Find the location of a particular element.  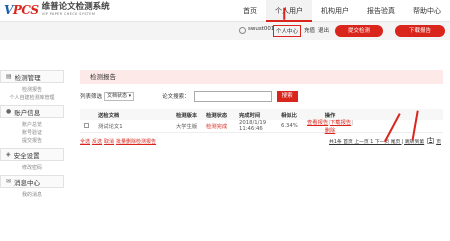

user-bar: swust001 个人中心 充值 退出 提交检测 下载报告 is located at coordinates (225, 31).